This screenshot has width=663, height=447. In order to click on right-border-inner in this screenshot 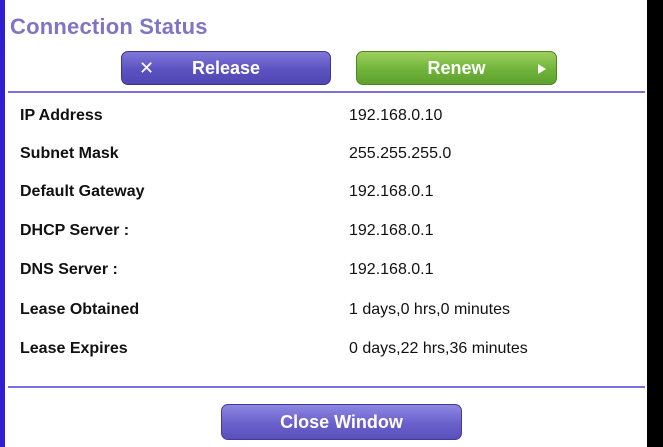, I will do `click(655, 223)`.